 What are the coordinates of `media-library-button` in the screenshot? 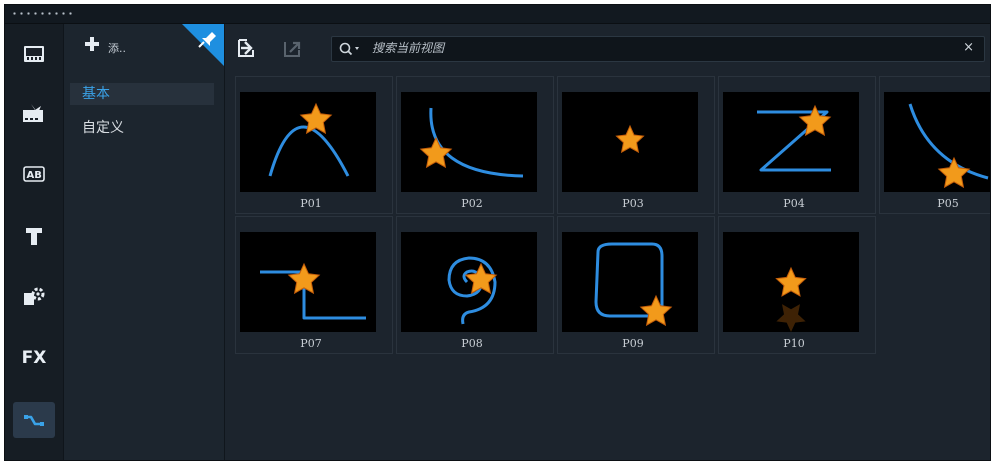 It's located at (34, 54).